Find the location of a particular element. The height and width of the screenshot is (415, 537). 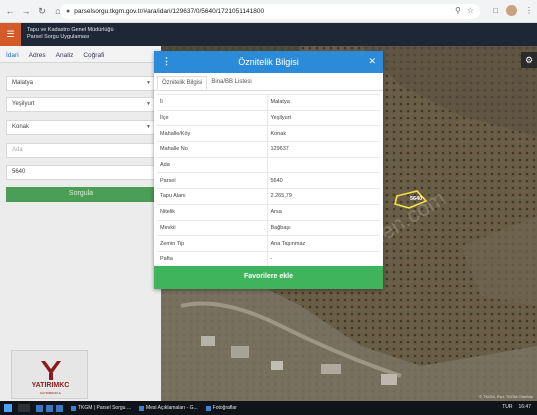

extensions-icon: □ is located at coordinates (495, 10).